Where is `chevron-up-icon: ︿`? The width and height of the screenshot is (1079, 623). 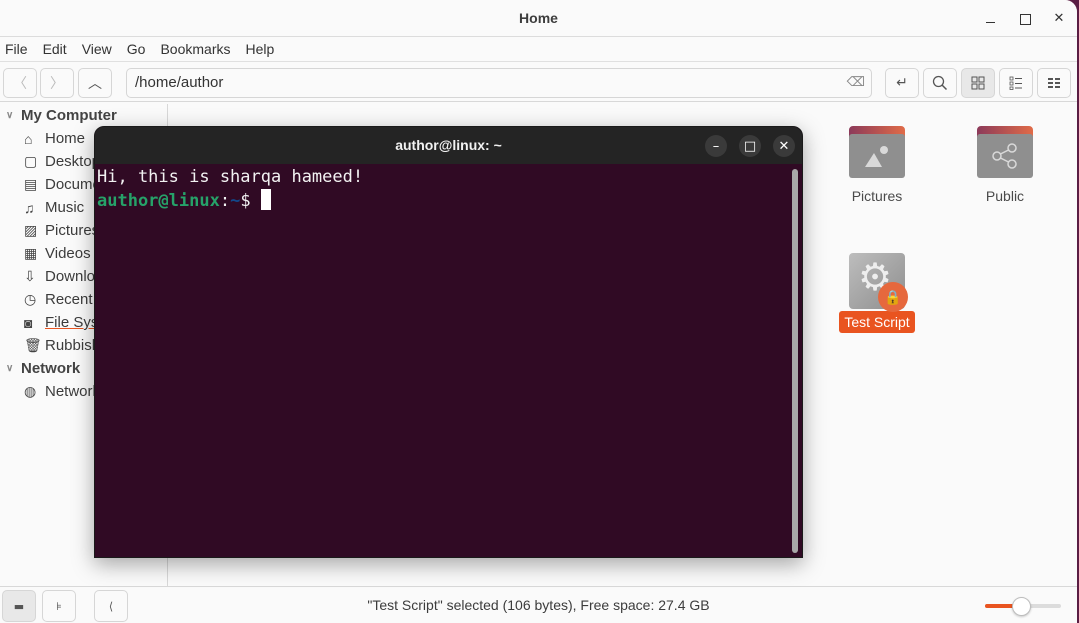 chevron-up-icon: ︿ is located at coordinates (95, 84).